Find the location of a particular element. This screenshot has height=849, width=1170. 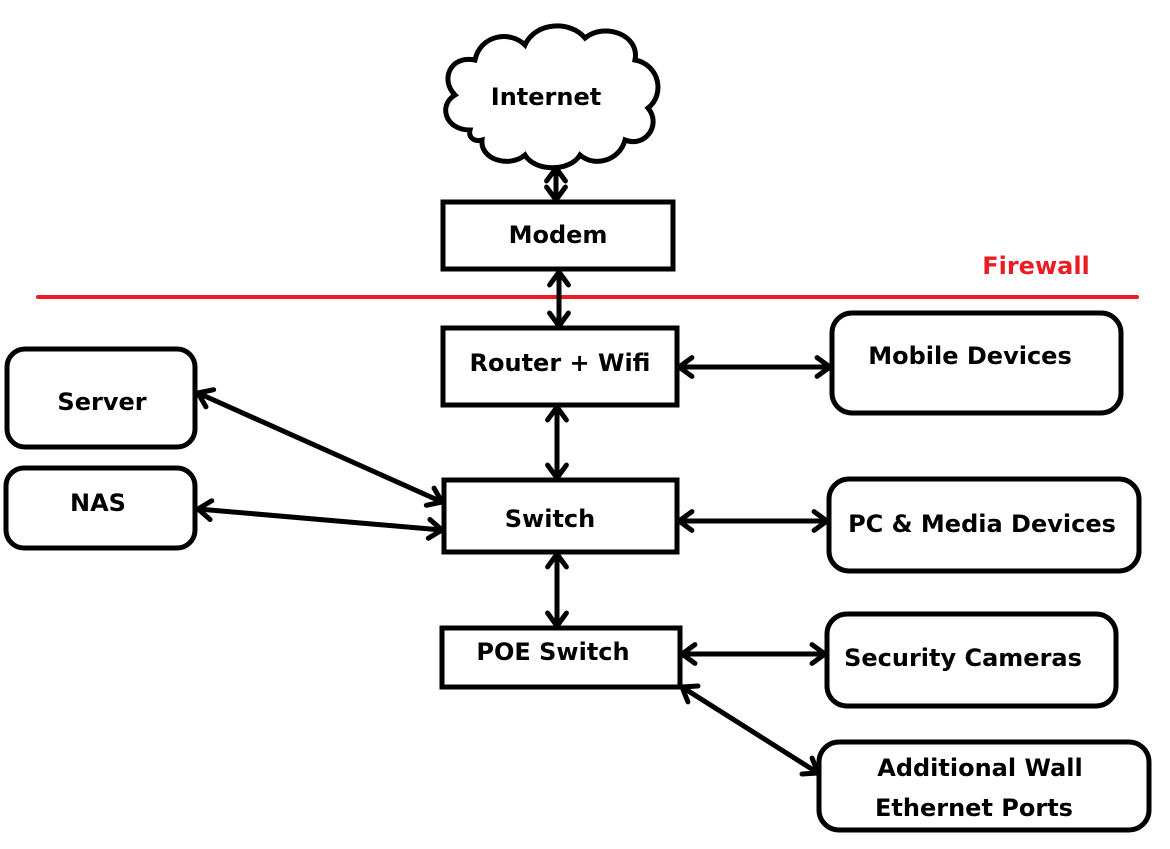

edge-poe-switch-cameras is located at coordinates (753, 654).